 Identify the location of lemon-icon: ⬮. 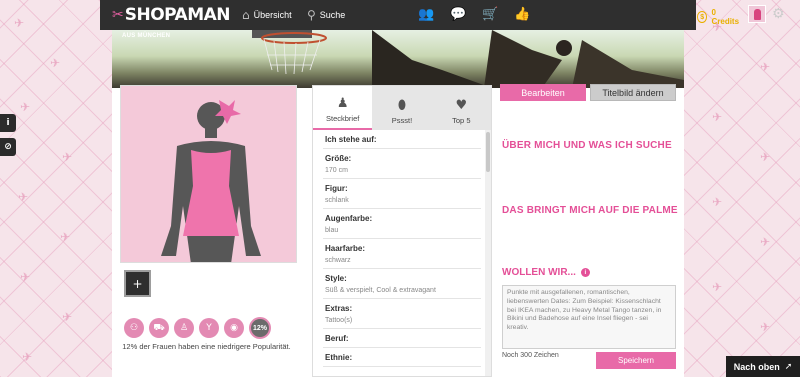
(402, 105).